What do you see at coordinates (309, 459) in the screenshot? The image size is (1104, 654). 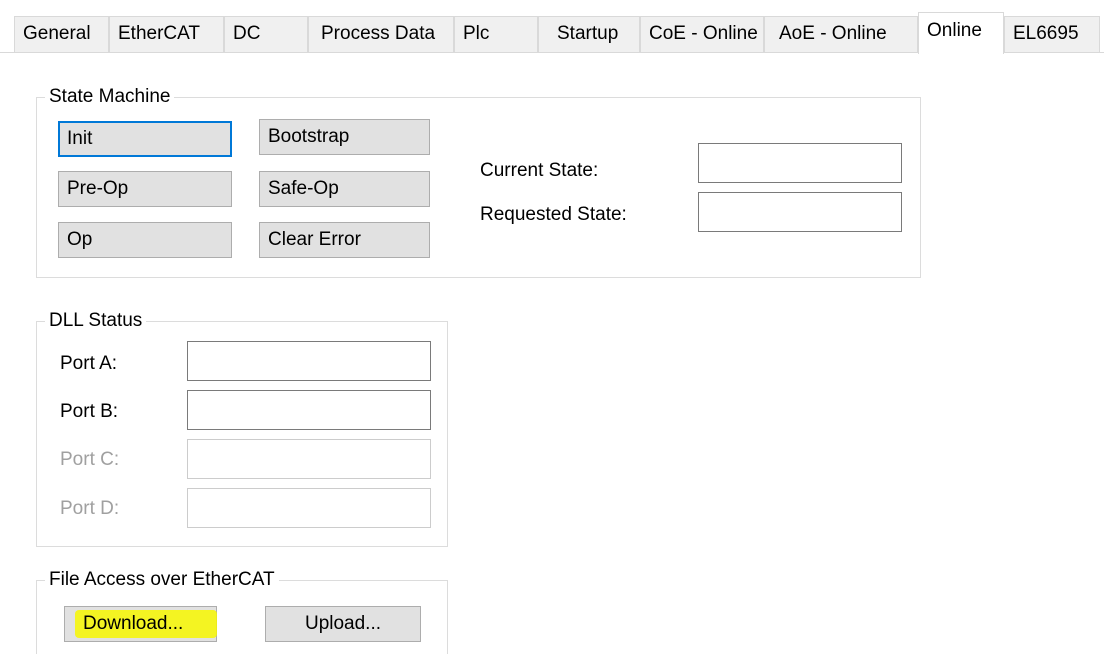 I see `port-c-field` at bounding box center [309, 459].